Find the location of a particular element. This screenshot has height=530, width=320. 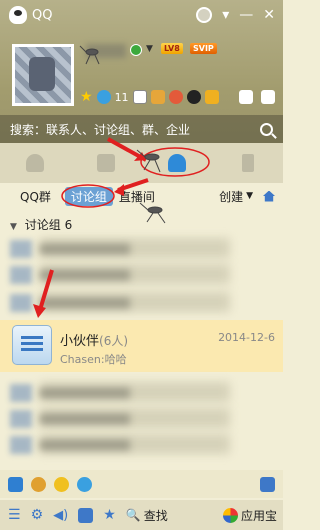

item-date: 2014-12-6 is located at coordinates (246, 337).